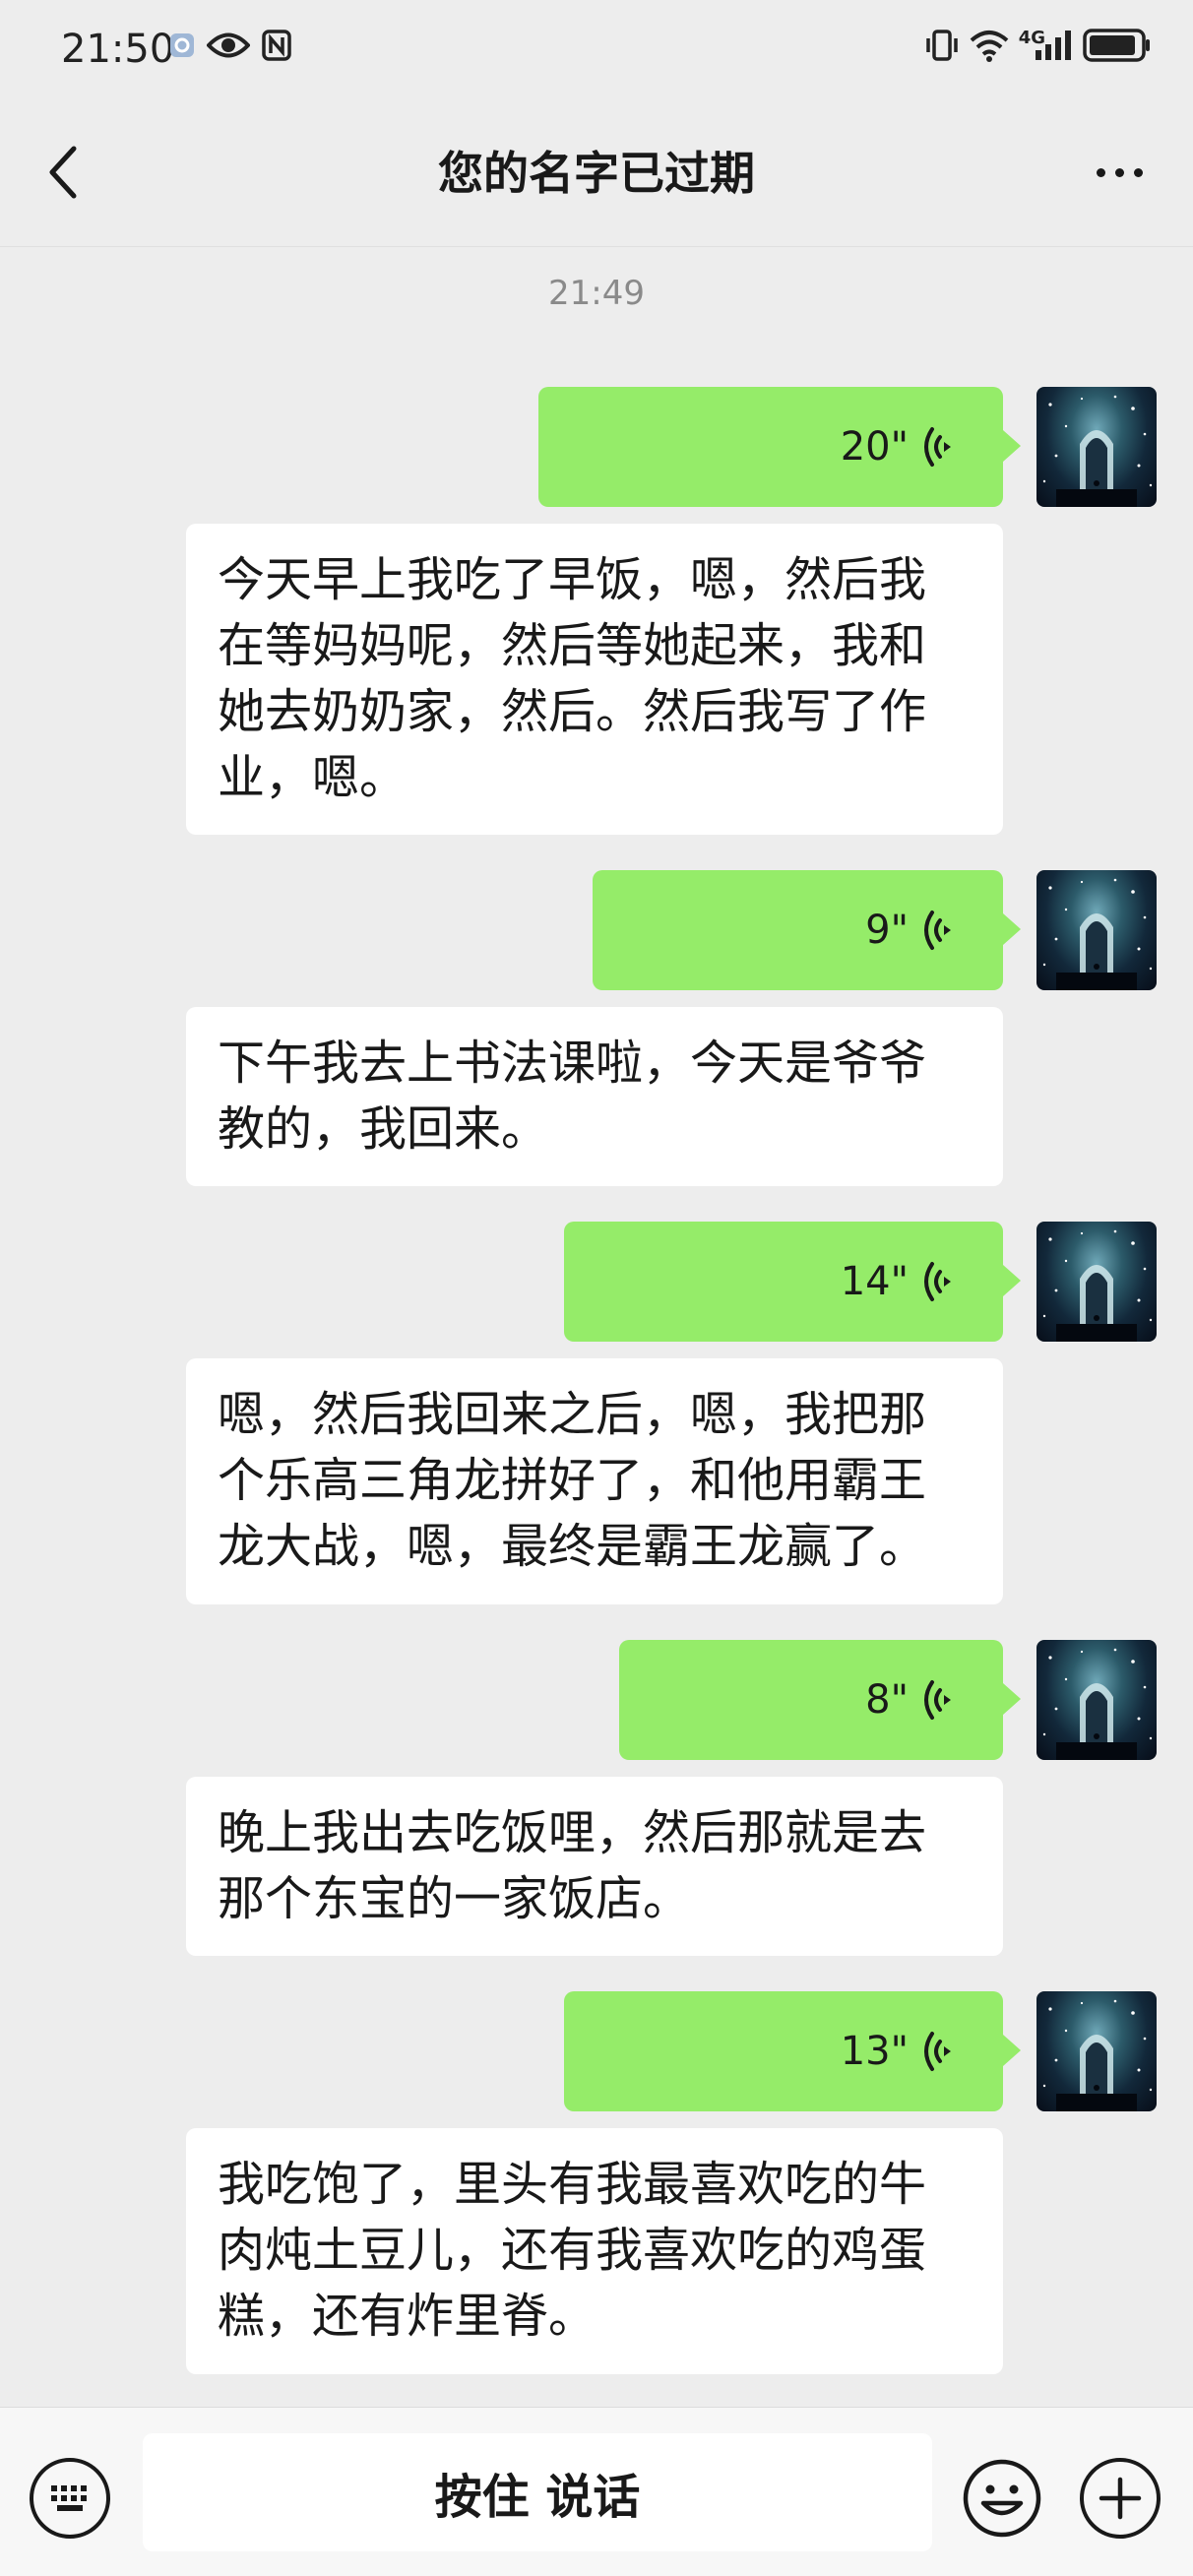  I want to click on voice-transcript: 下午我去上书法课啦，今天是爷爷教的，我回来。, so click(594, 1096).